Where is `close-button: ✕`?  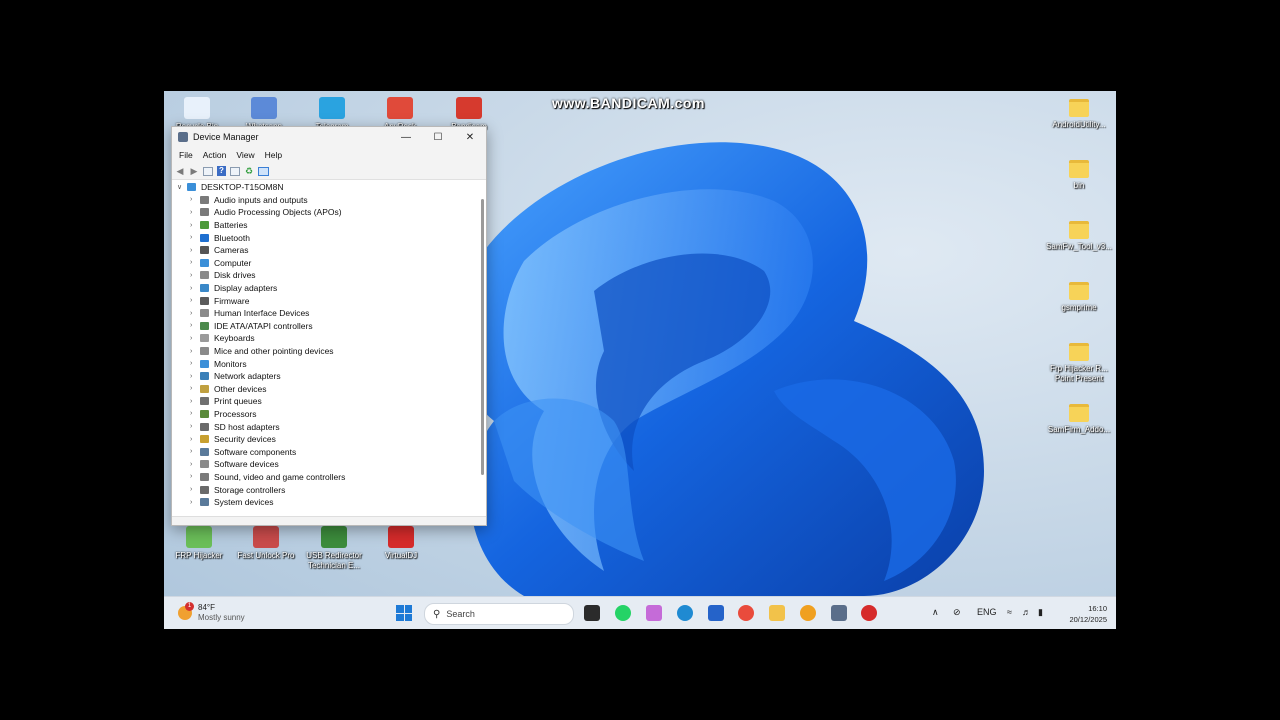 close-button: ✕ is located at coordinates (470, 137).